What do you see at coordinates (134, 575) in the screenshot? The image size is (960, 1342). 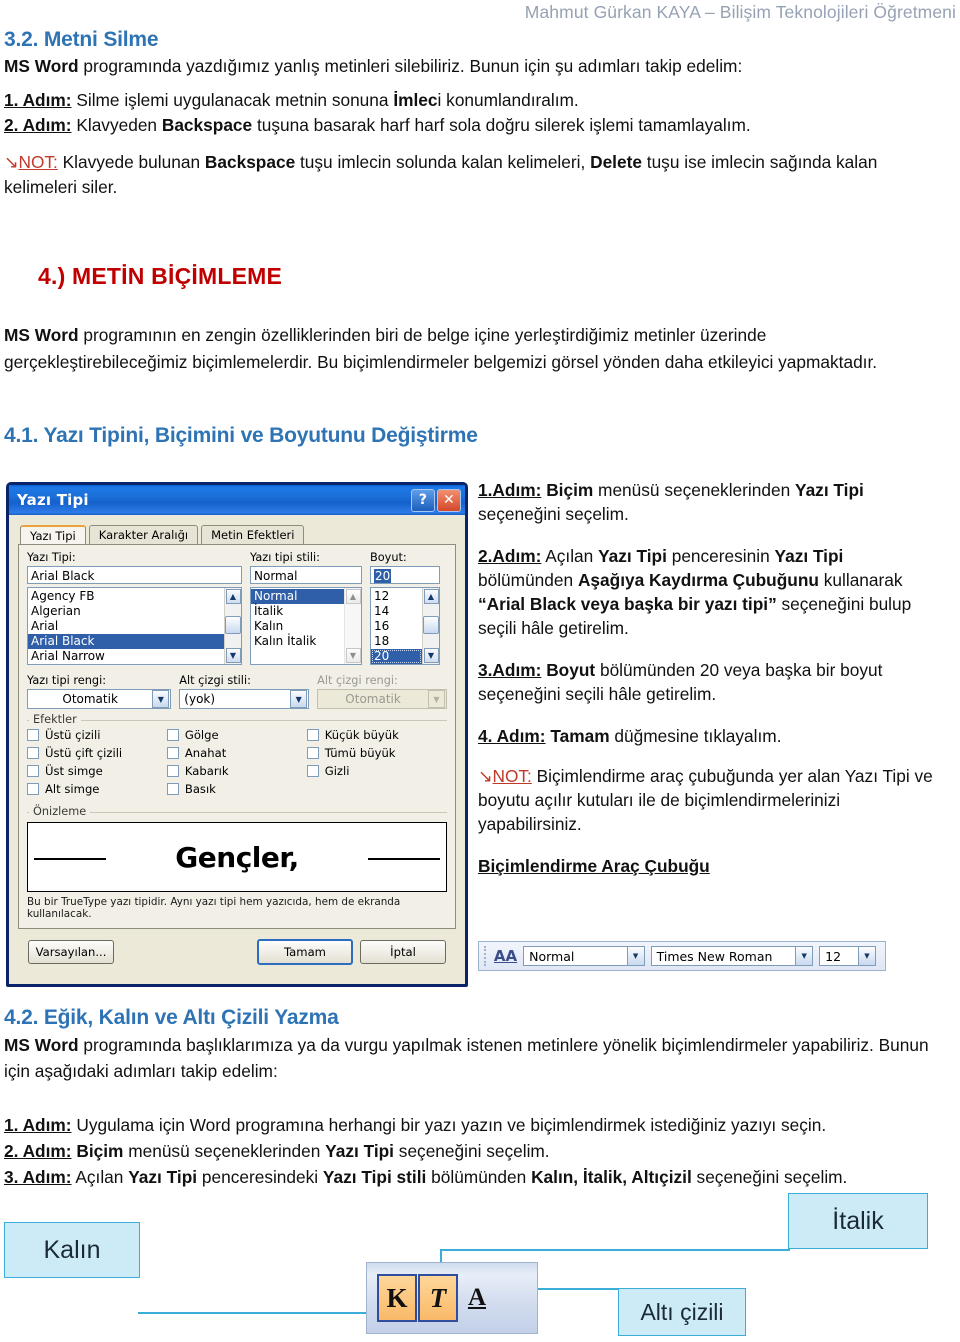 I see `font-input: Arial Black` at bounding box center [134, 575].